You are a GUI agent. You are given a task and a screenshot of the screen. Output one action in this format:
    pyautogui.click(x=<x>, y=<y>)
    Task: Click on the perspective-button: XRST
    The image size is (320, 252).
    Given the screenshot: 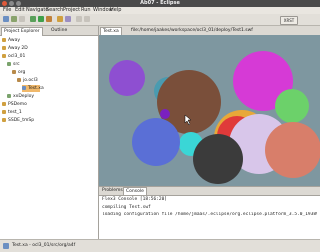 What is the action you would take?
    pyautogui.click(x=289, y=20)
    